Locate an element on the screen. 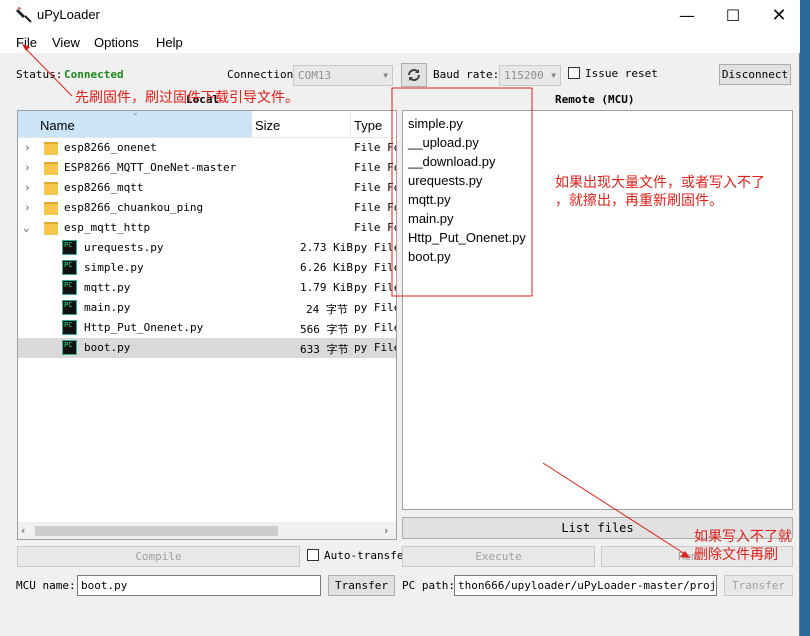 The image size is (810, 636). annotation-text-delete: 如果写入不了就 删除文件再刷 is located at coordinates (752, 546).